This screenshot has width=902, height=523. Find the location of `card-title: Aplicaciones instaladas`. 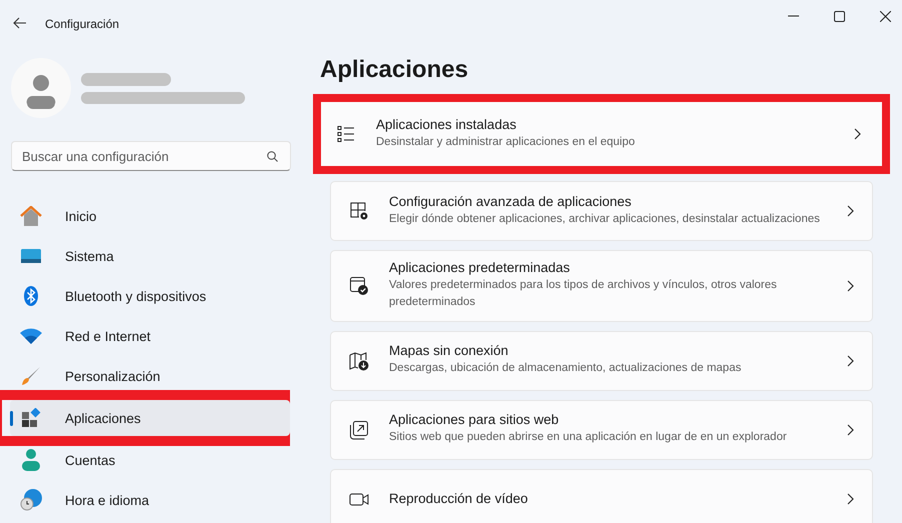

card-title: Aplicaciones instaladas is located at coordinates (447, 124).